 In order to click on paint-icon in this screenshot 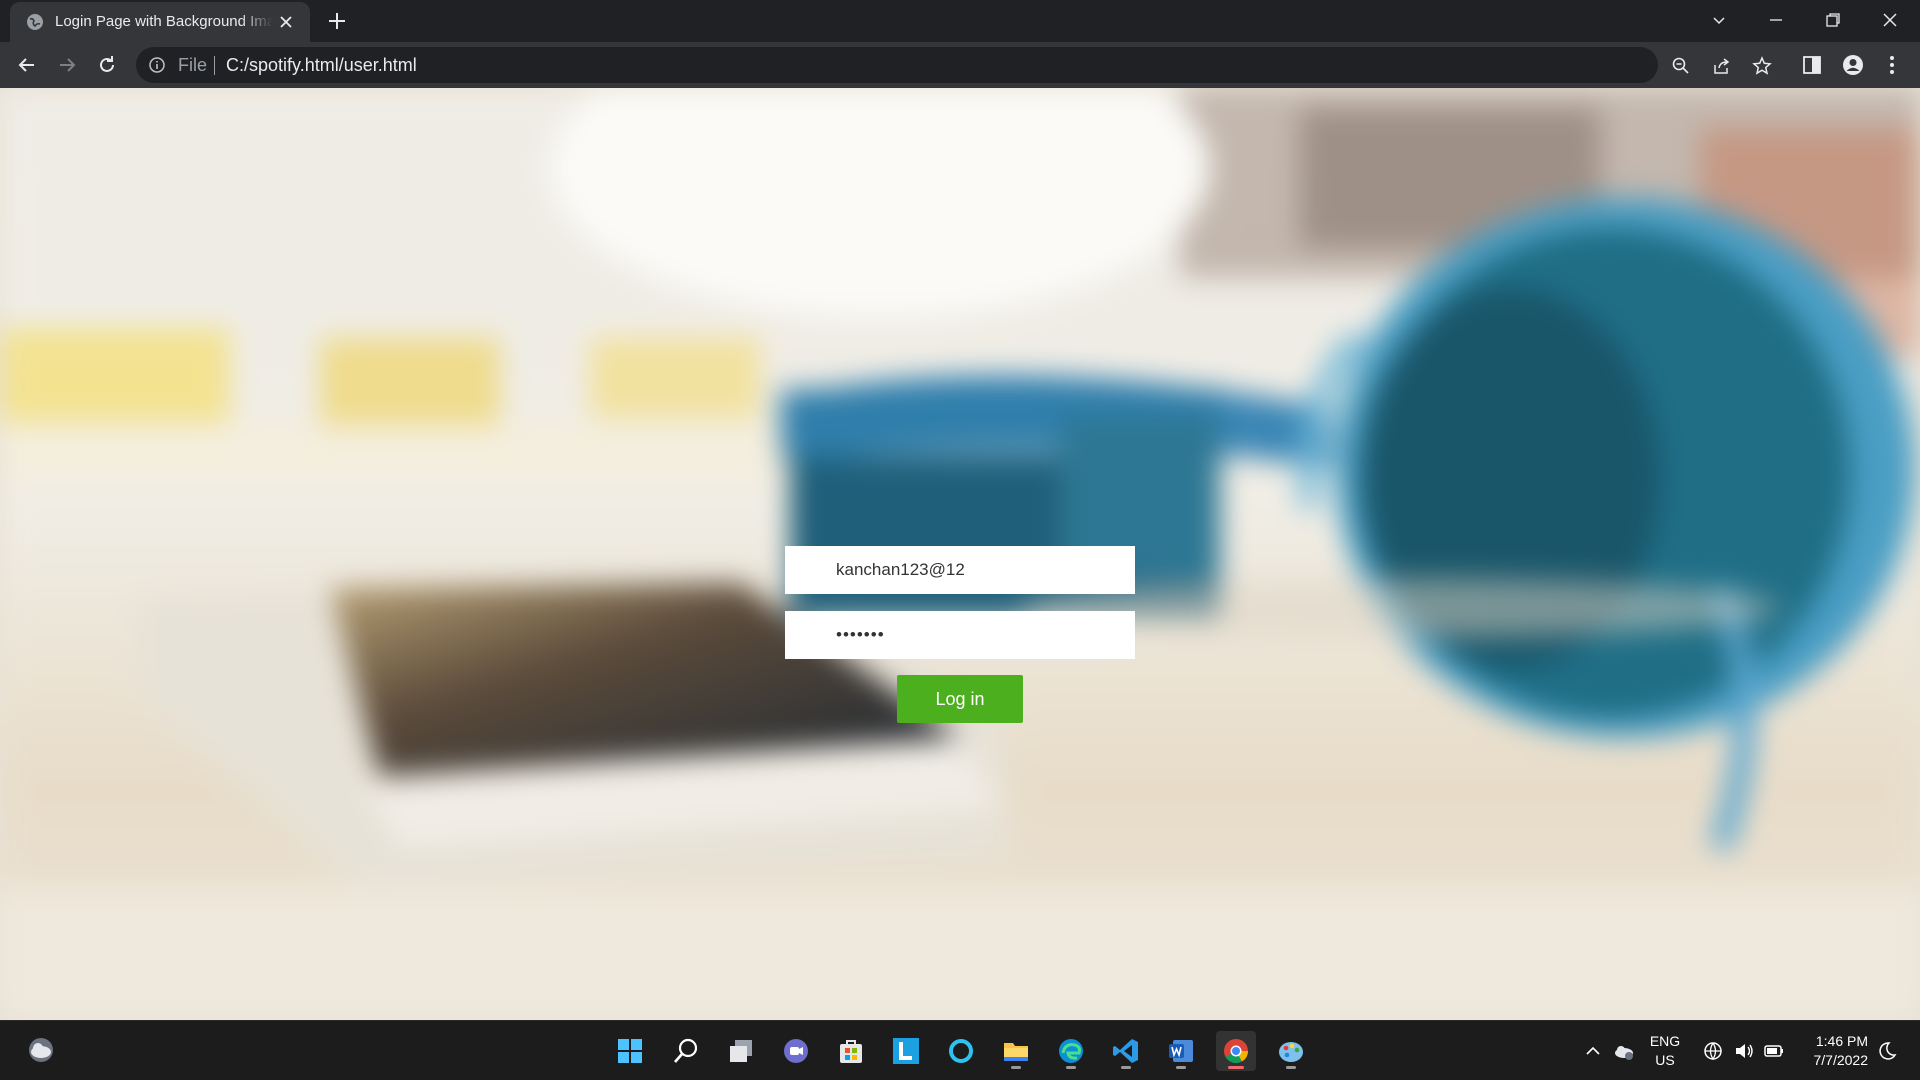, I will do `click(1291, 1052)`.